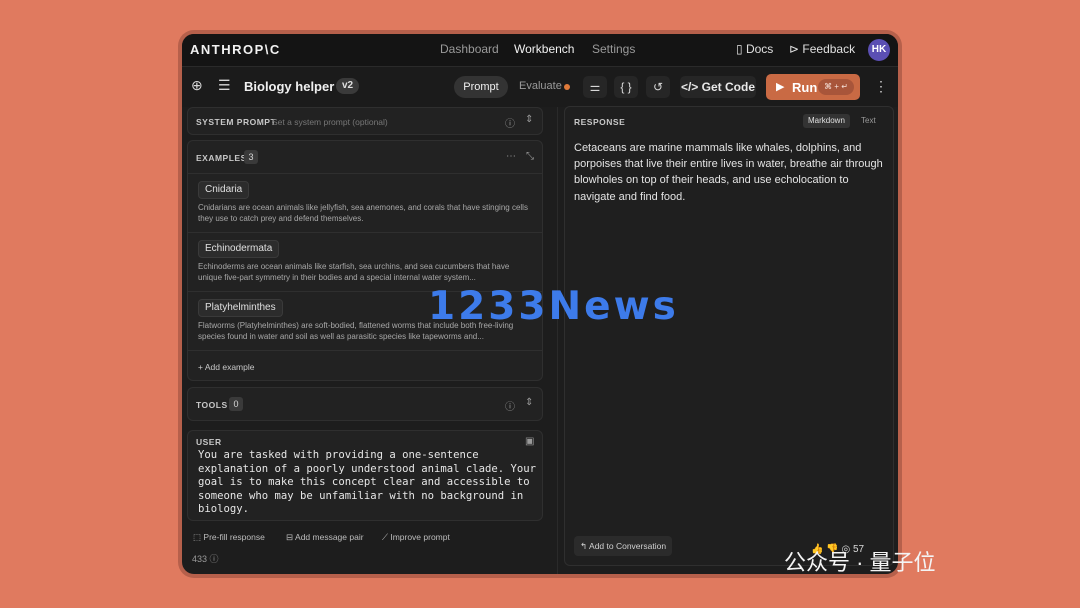 The image size is (1080, 608). I want to click on nav-dashboard: Dashboard, so click(469, 49).